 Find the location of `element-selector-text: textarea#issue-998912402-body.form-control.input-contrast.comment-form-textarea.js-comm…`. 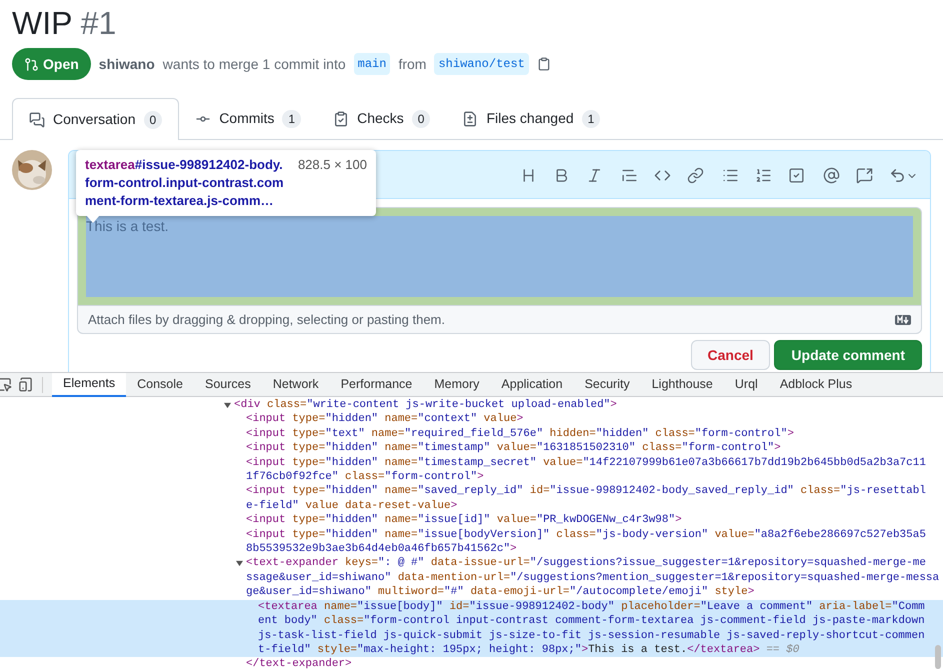

element-selector-text: textarea#issue-998912402-body.form-control.input-contrast.comment-form-textarea.js-comm… is located at coordinates (185, 183).